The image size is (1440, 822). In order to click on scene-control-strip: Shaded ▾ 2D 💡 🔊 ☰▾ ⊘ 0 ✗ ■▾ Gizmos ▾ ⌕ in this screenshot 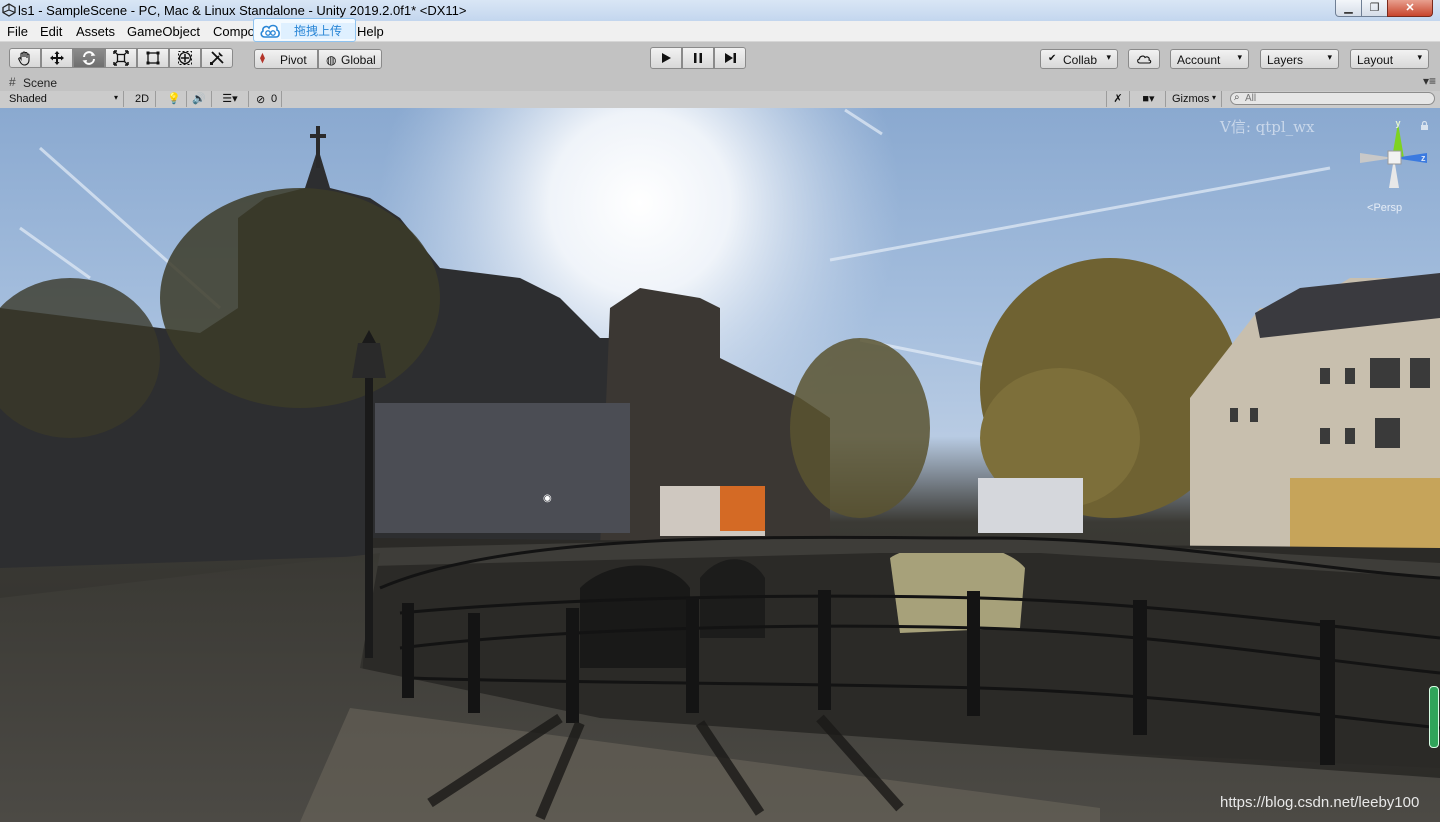, I will do `click(720, 100)`.